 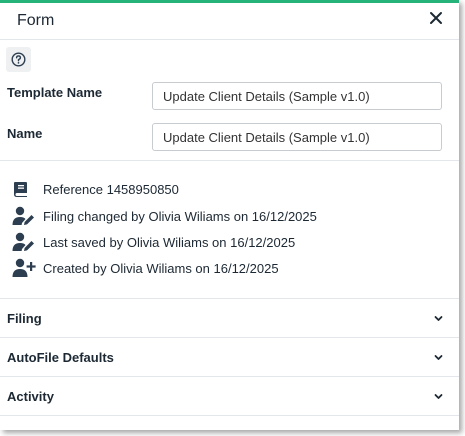 I want to click on section-activity-label: Activity, so click(x=30, y=396).